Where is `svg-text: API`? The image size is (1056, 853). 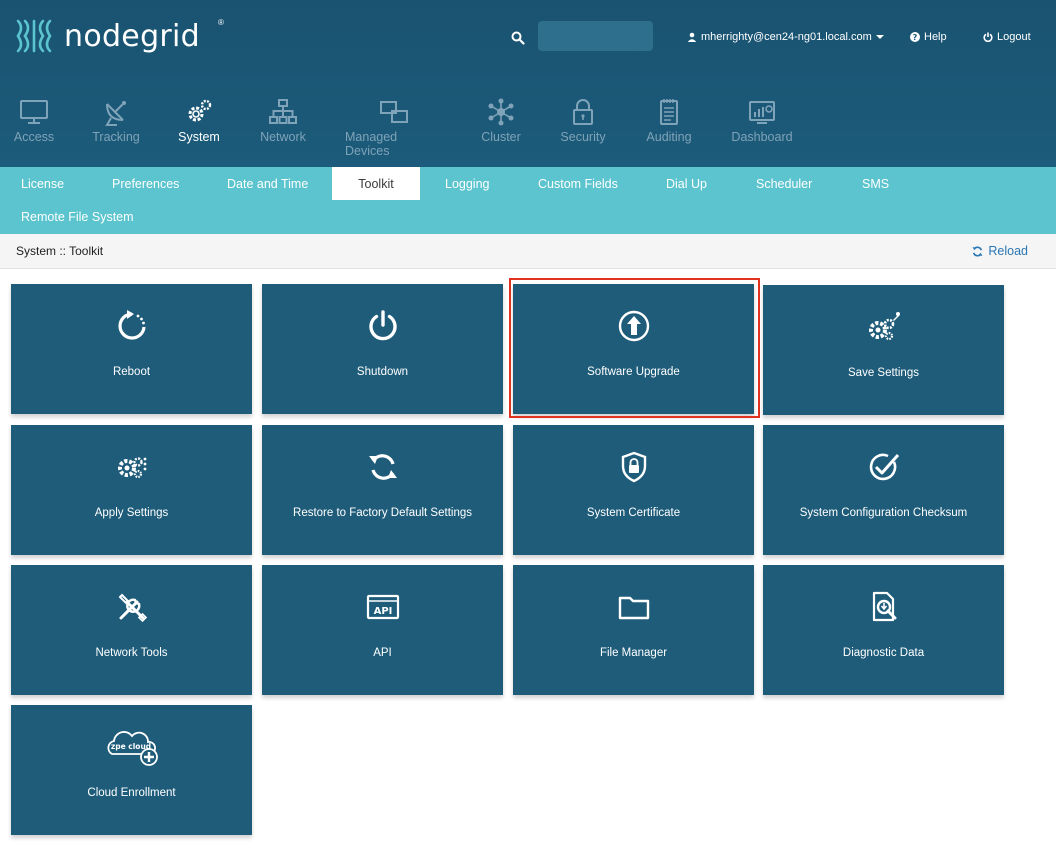 svg-text: API is located at coordinates (382, 611).